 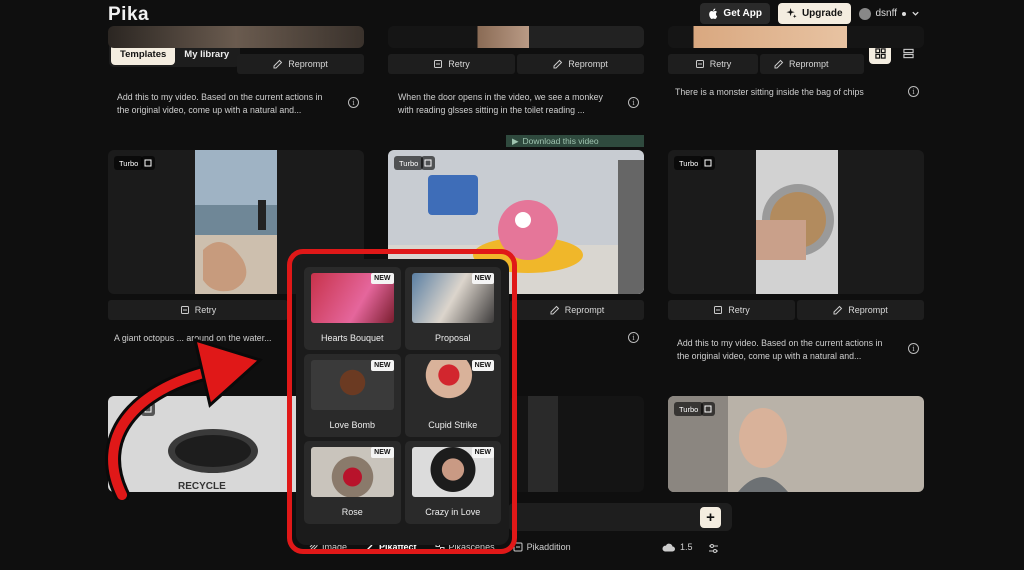 What do you see at coordinates (128, 15) in the screenshot?
I see `pika-logo: Pika` at bounding box center [128, 15].